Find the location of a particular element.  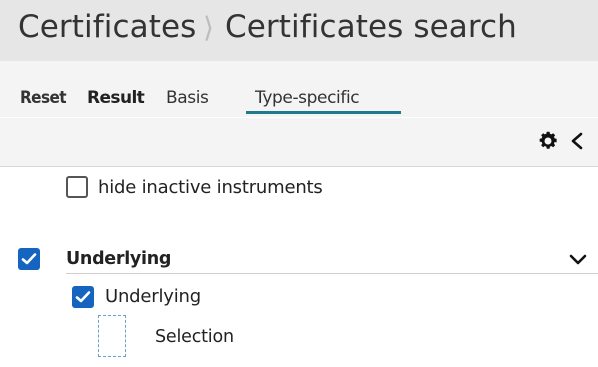

selection-label: Selection is located at coordinates (194, 337).